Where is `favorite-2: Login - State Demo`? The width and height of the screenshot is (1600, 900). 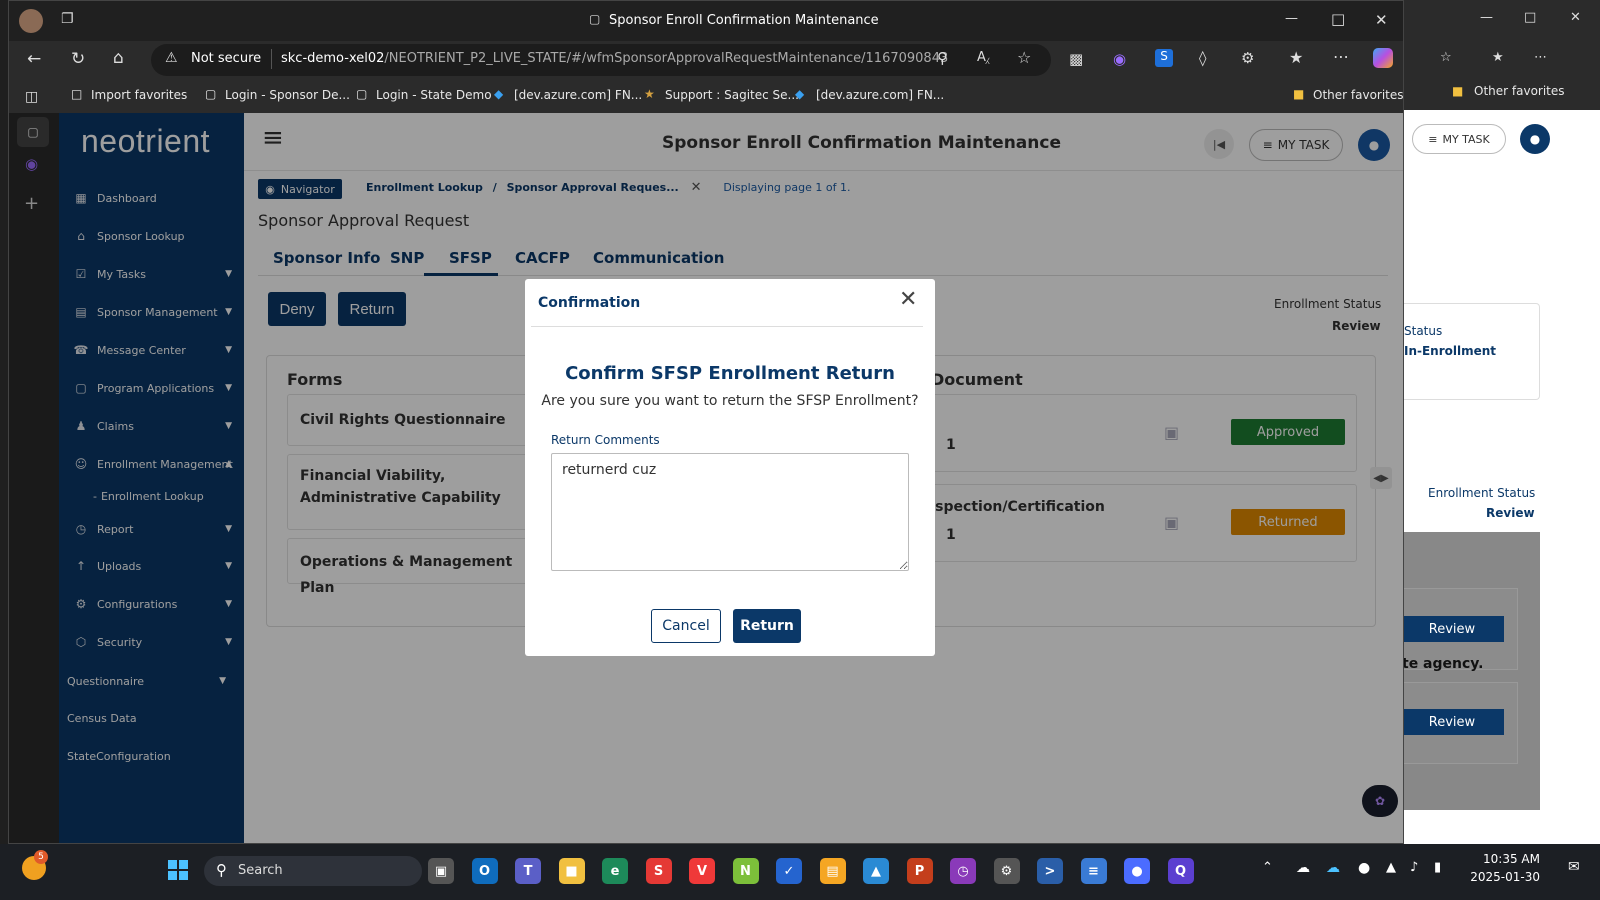
favorite-2: Login - State Demo is located at coordinates (434, 95).